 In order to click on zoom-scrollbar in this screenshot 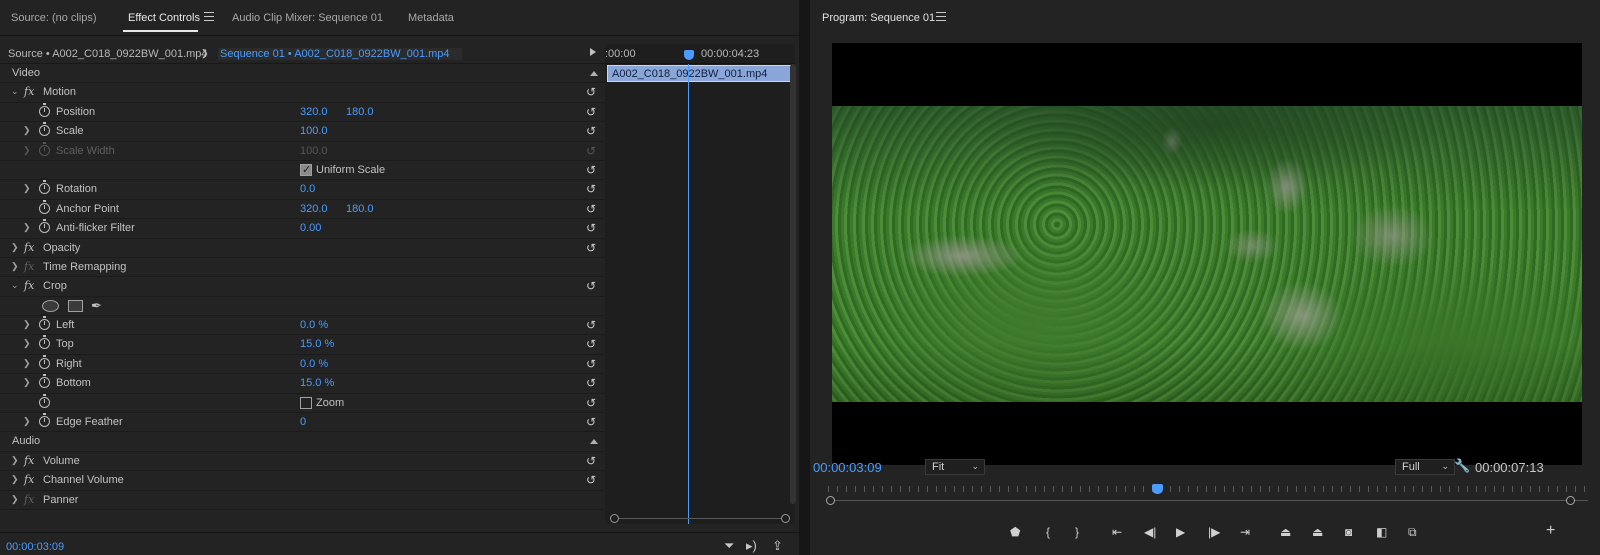, I will do `click(700, 519)`.